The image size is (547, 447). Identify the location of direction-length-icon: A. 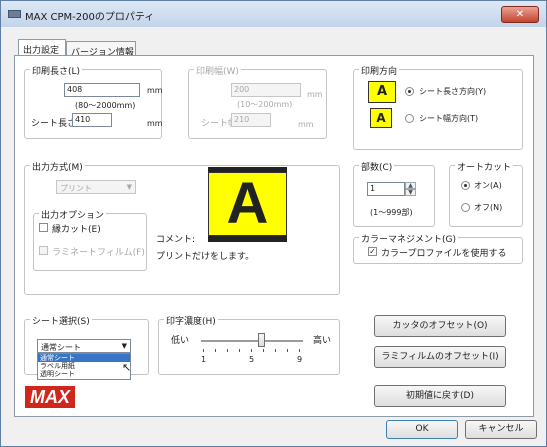
(382, 92).